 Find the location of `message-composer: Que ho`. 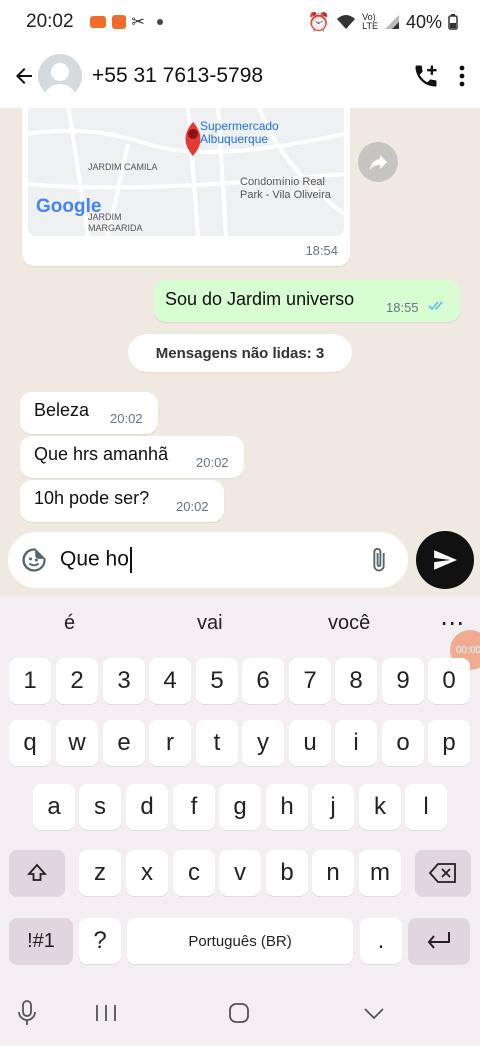

message-composer: Que ho is located at coordinates (240, 562).